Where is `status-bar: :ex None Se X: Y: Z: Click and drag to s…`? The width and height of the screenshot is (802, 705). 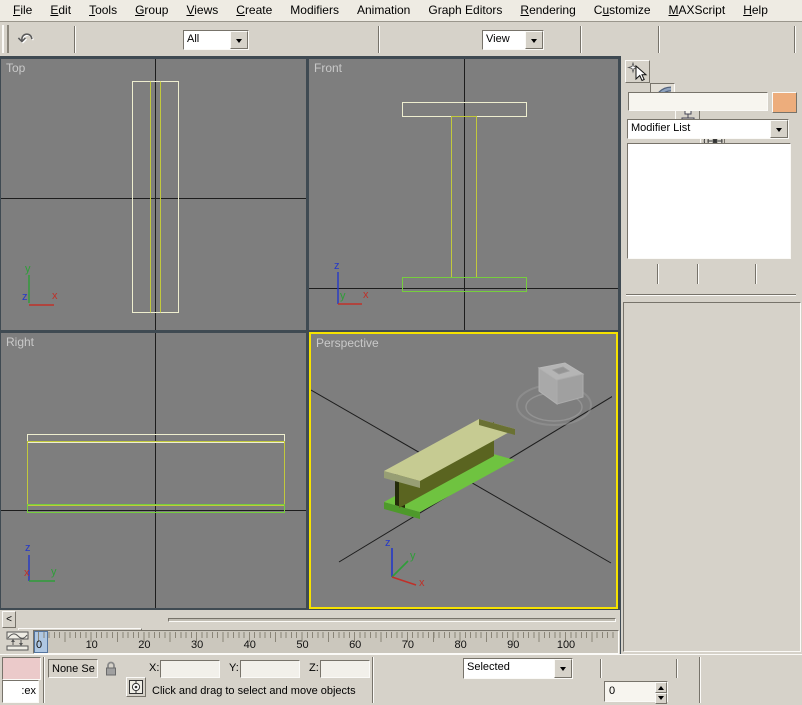 status-bar: :ex None Se X: Y: Z: Click and drag to s… is located at coordinates (401, 679).